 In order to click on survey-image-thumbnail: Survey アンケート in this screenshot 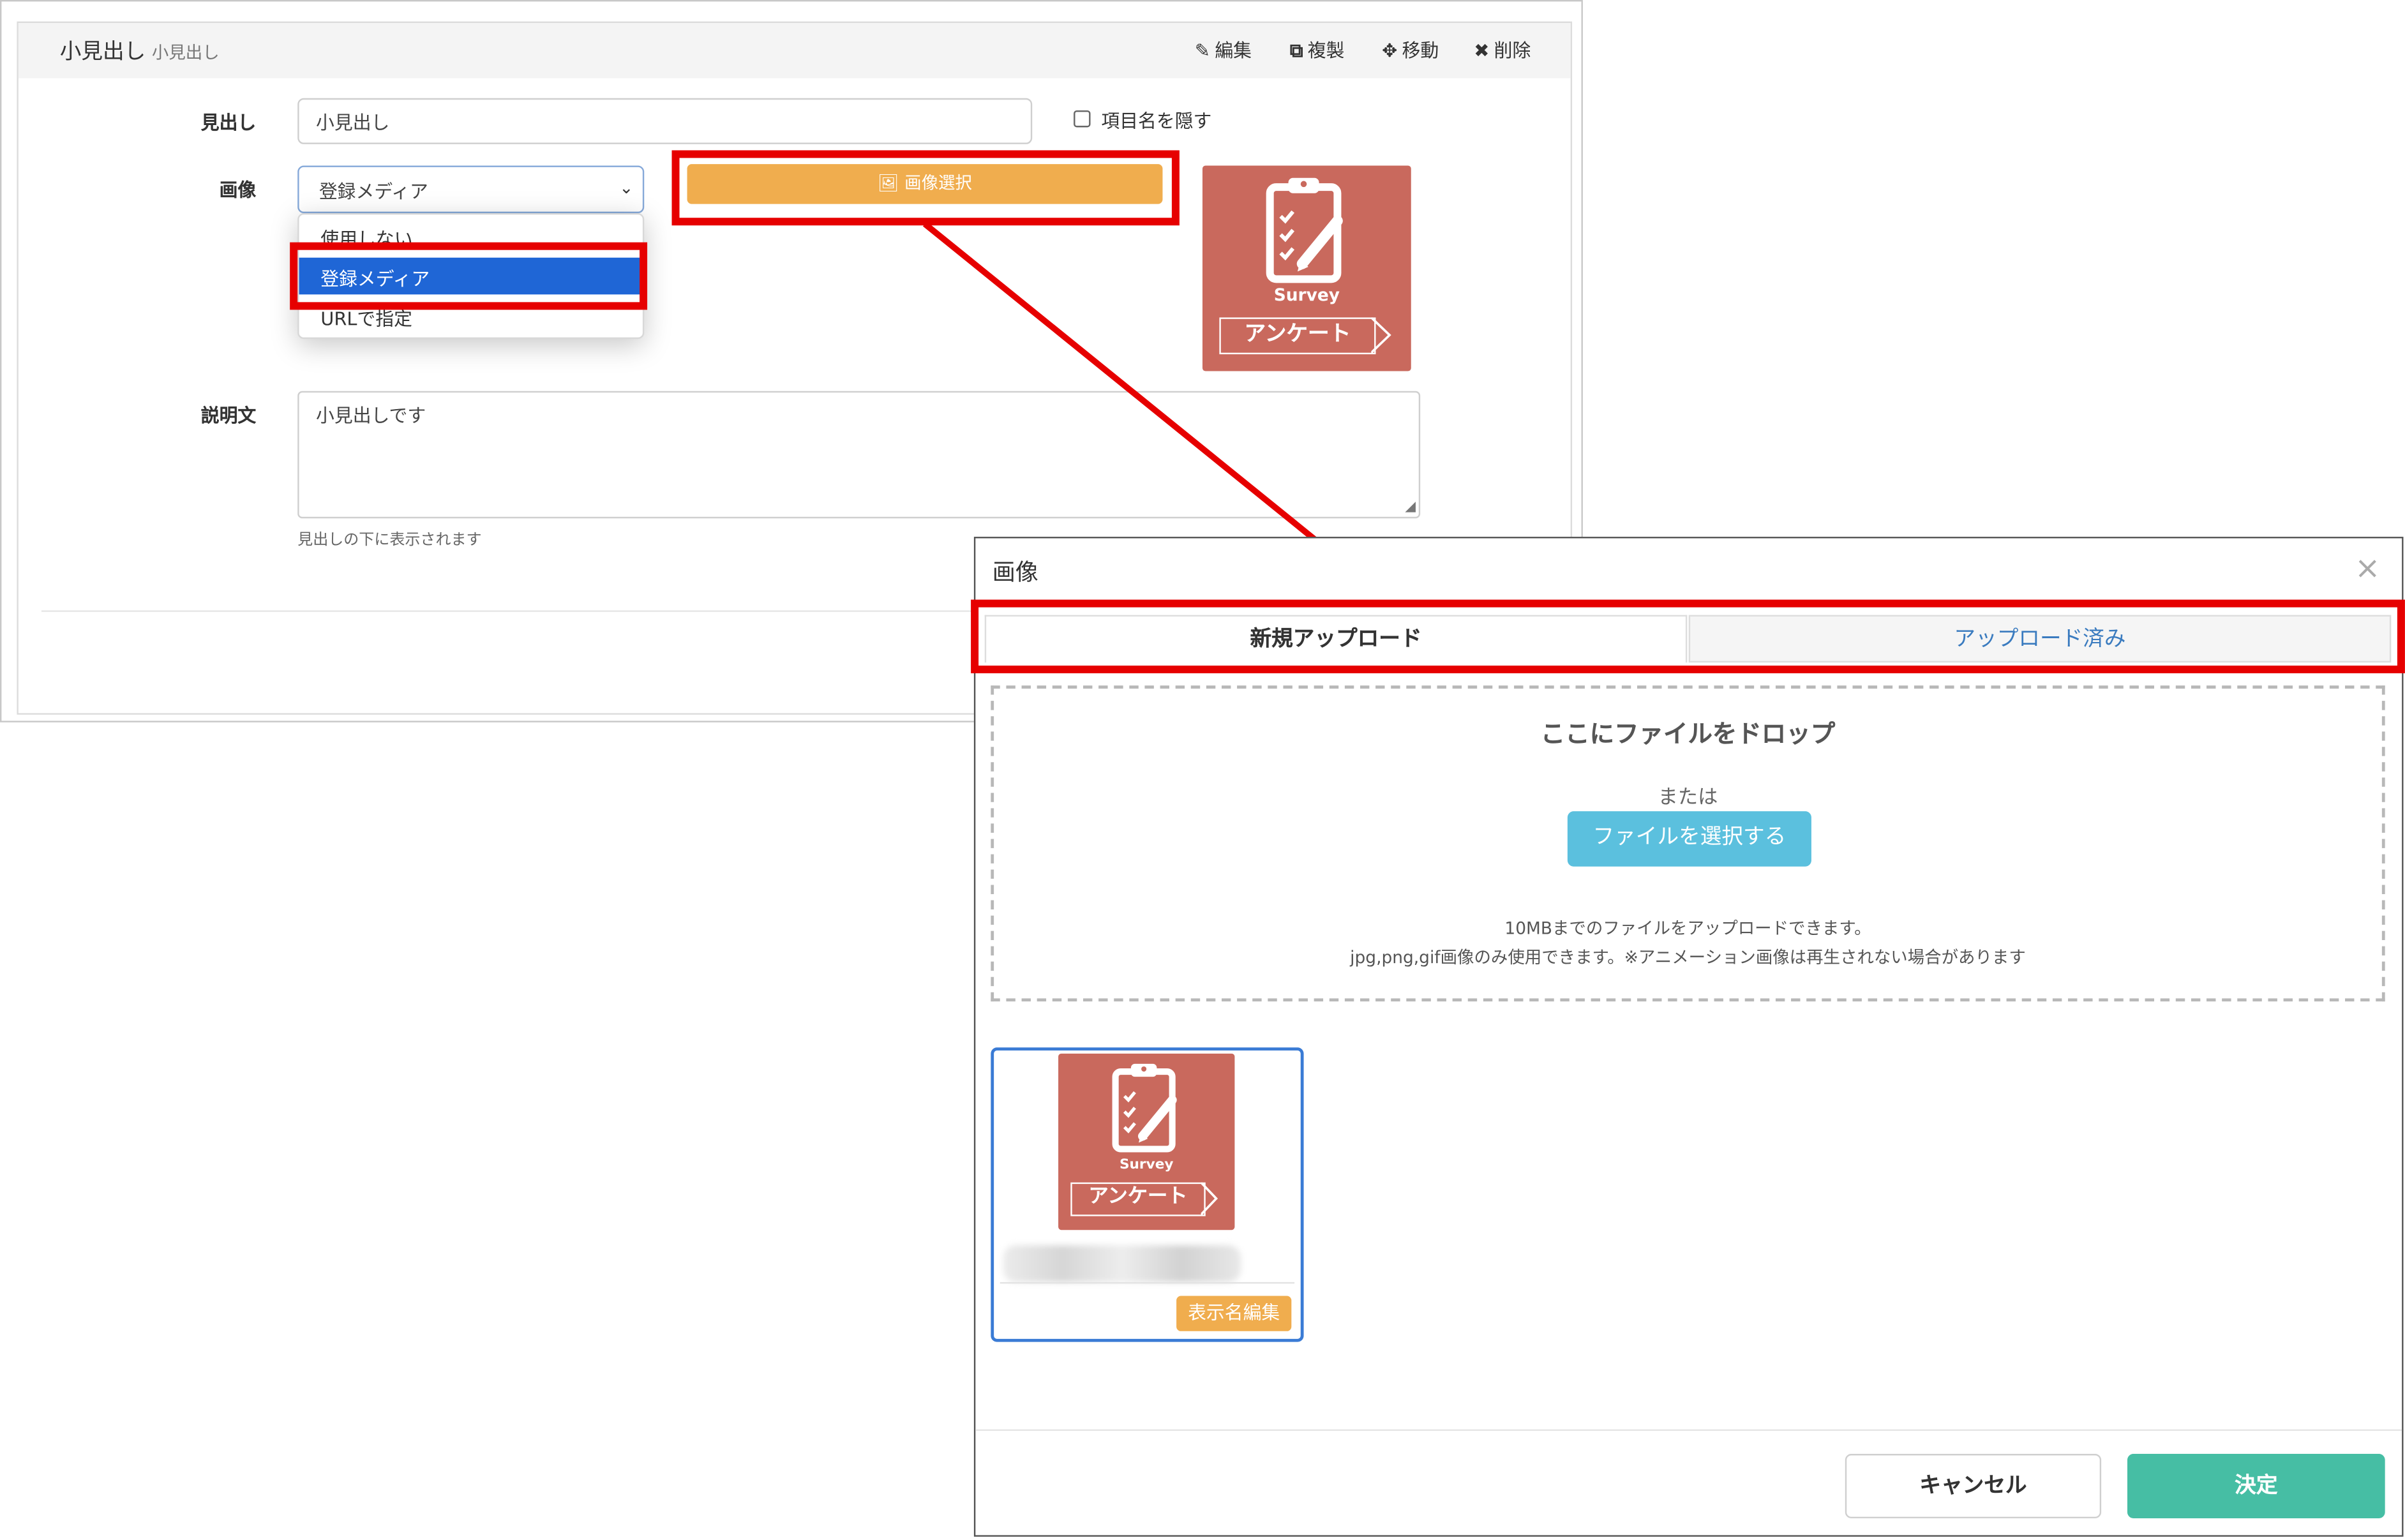, I will do `click(1147, 1141)`.